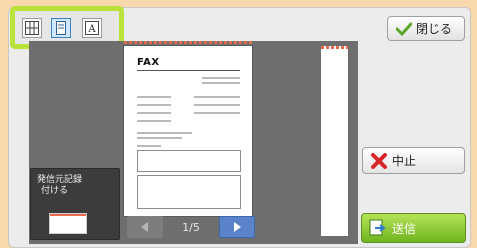  I want to click on send-button: 送信, so click(413, 228).